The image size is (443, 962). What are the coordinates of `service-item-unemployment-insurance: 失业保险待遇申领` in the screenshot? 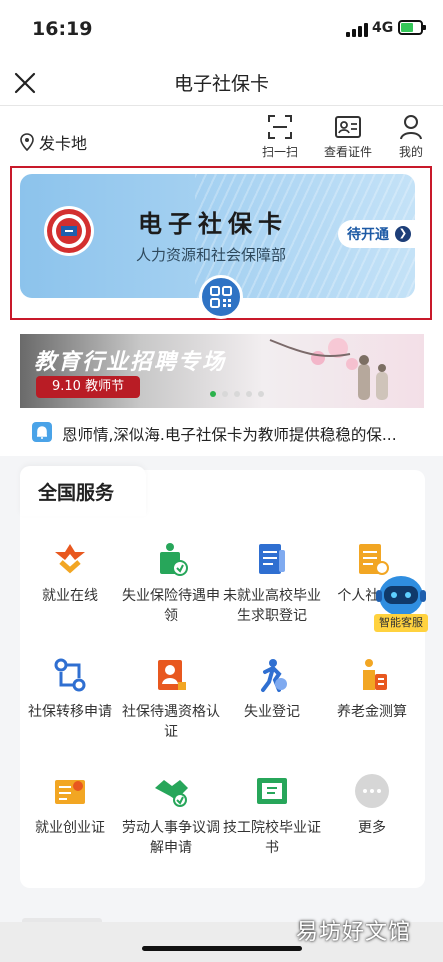 It's located at (171, 583).